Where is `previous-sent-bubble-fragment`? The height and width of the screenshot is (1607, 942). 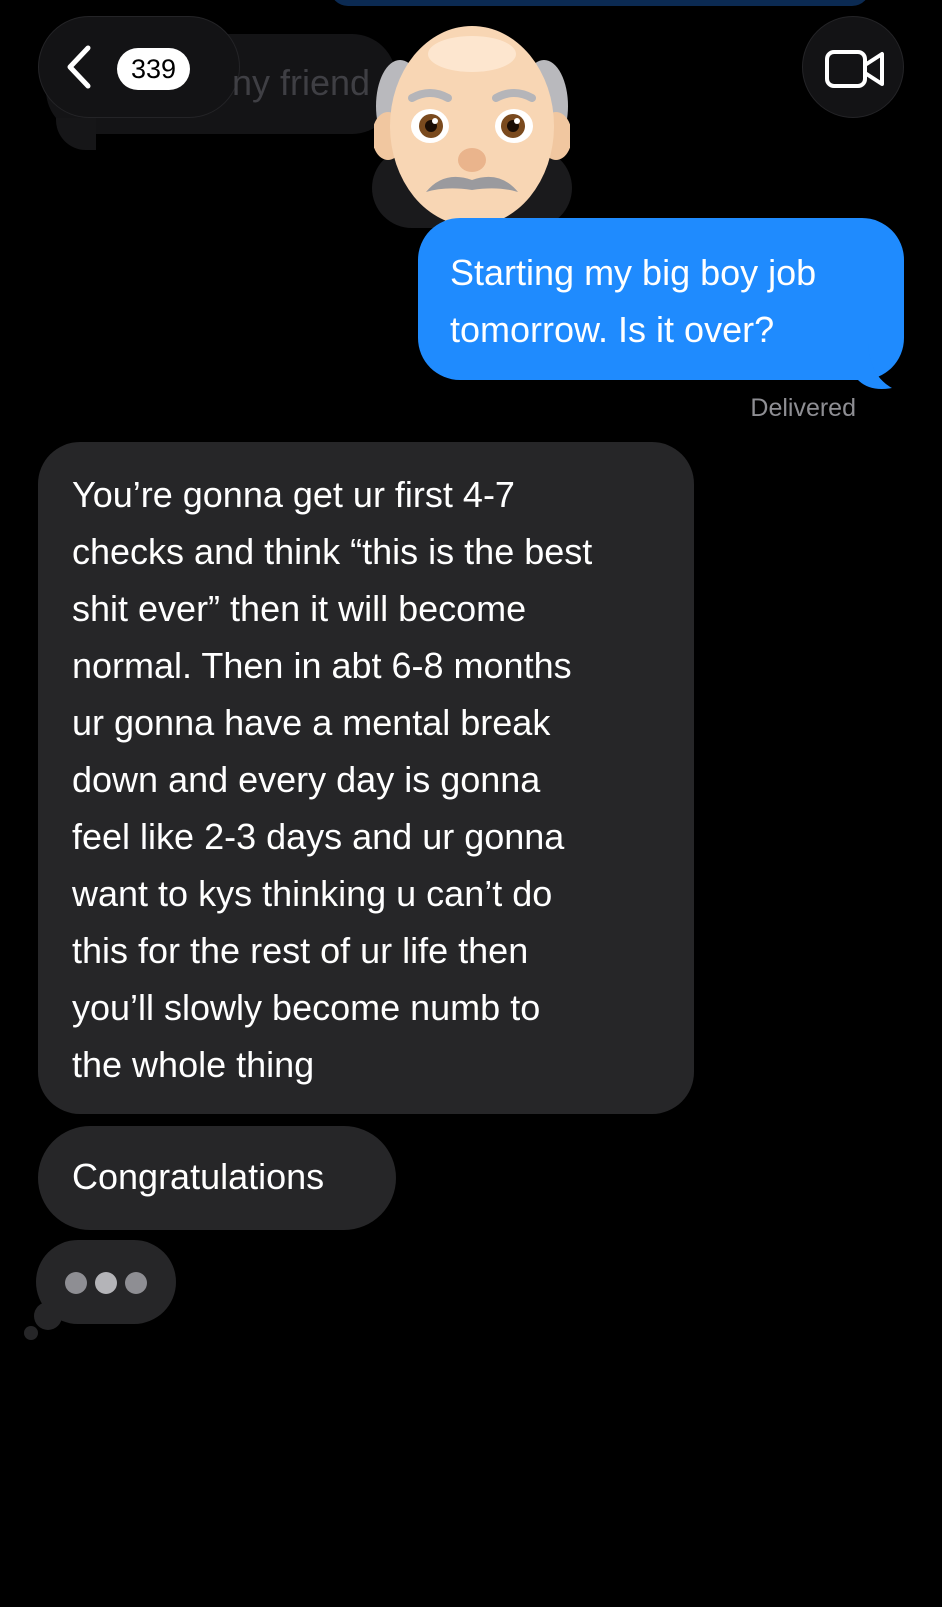
previous-sent-bubble-fragment is located at coordinates (600, 3).